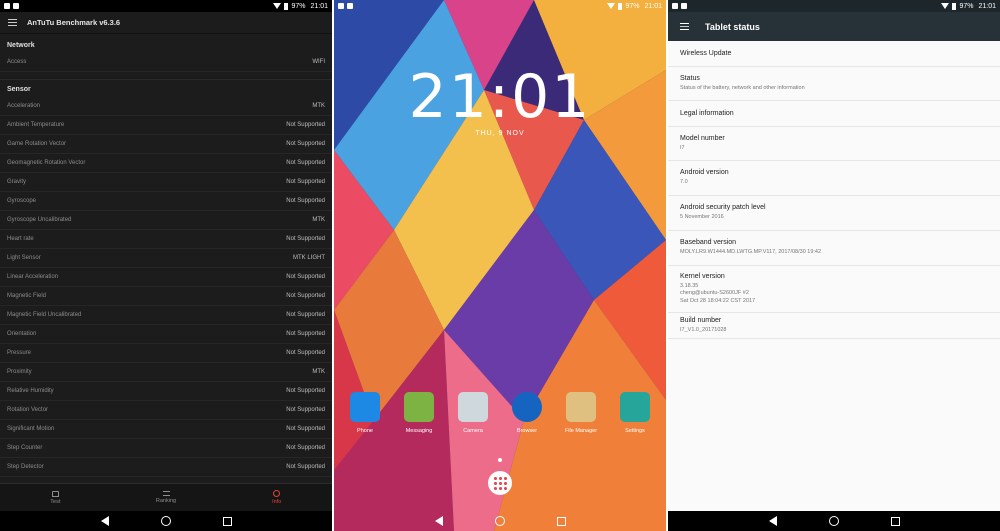 The height and width of the screenshot is (531, 1000). Describe the element at coordinates (166, 220) in the screenshot. I see `list-item: Gyroscope Uncalibrated MTK` at that location.